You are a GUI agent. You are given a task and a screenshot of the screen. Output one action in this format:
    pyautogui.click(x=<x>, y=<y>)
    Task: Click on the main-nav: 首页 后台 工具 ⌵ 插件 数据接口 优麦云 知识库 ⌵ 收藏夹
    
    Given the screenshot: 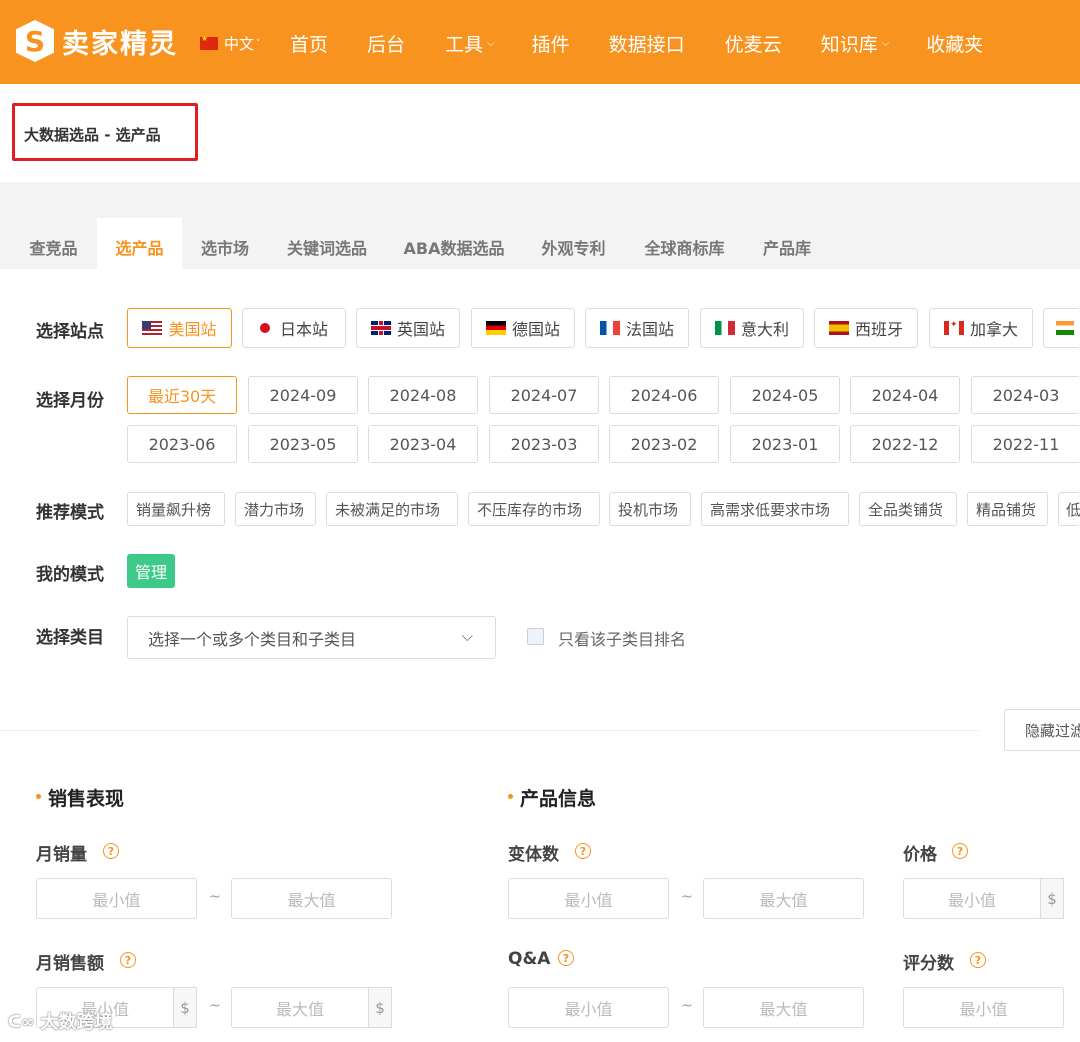 What is the action you would take?
    pyautogui.click(x=636, y=43)
    